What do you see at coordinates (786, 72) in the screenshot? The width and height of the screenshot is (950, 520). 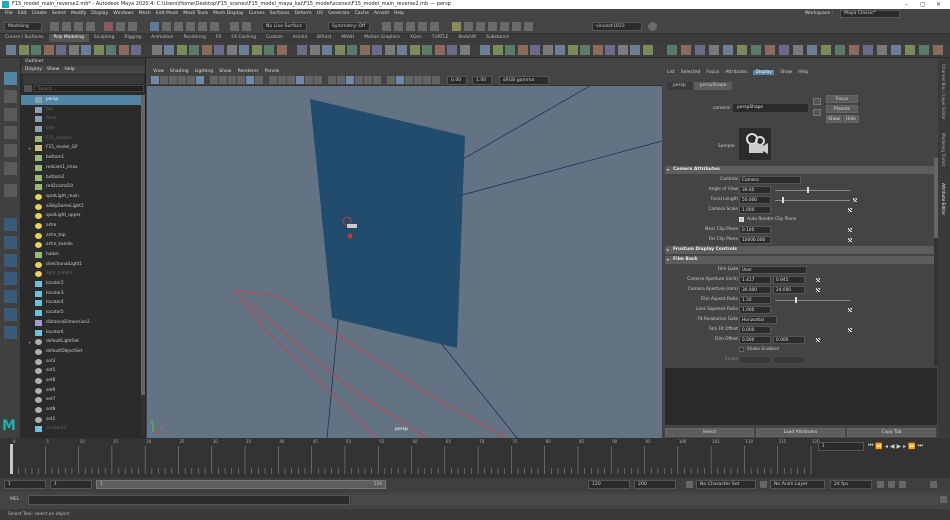 I see `attr-menu-show: Show` at bounding box center [786, 72].